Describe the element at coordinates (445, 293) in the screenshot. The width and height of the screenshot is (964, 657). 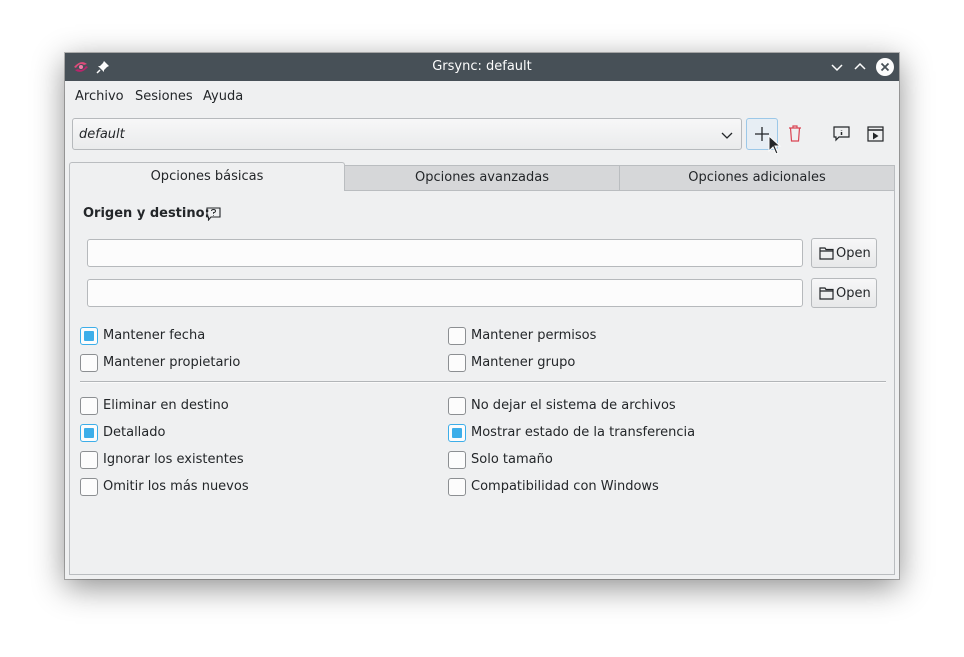
I see `destination-path-input` at that location.